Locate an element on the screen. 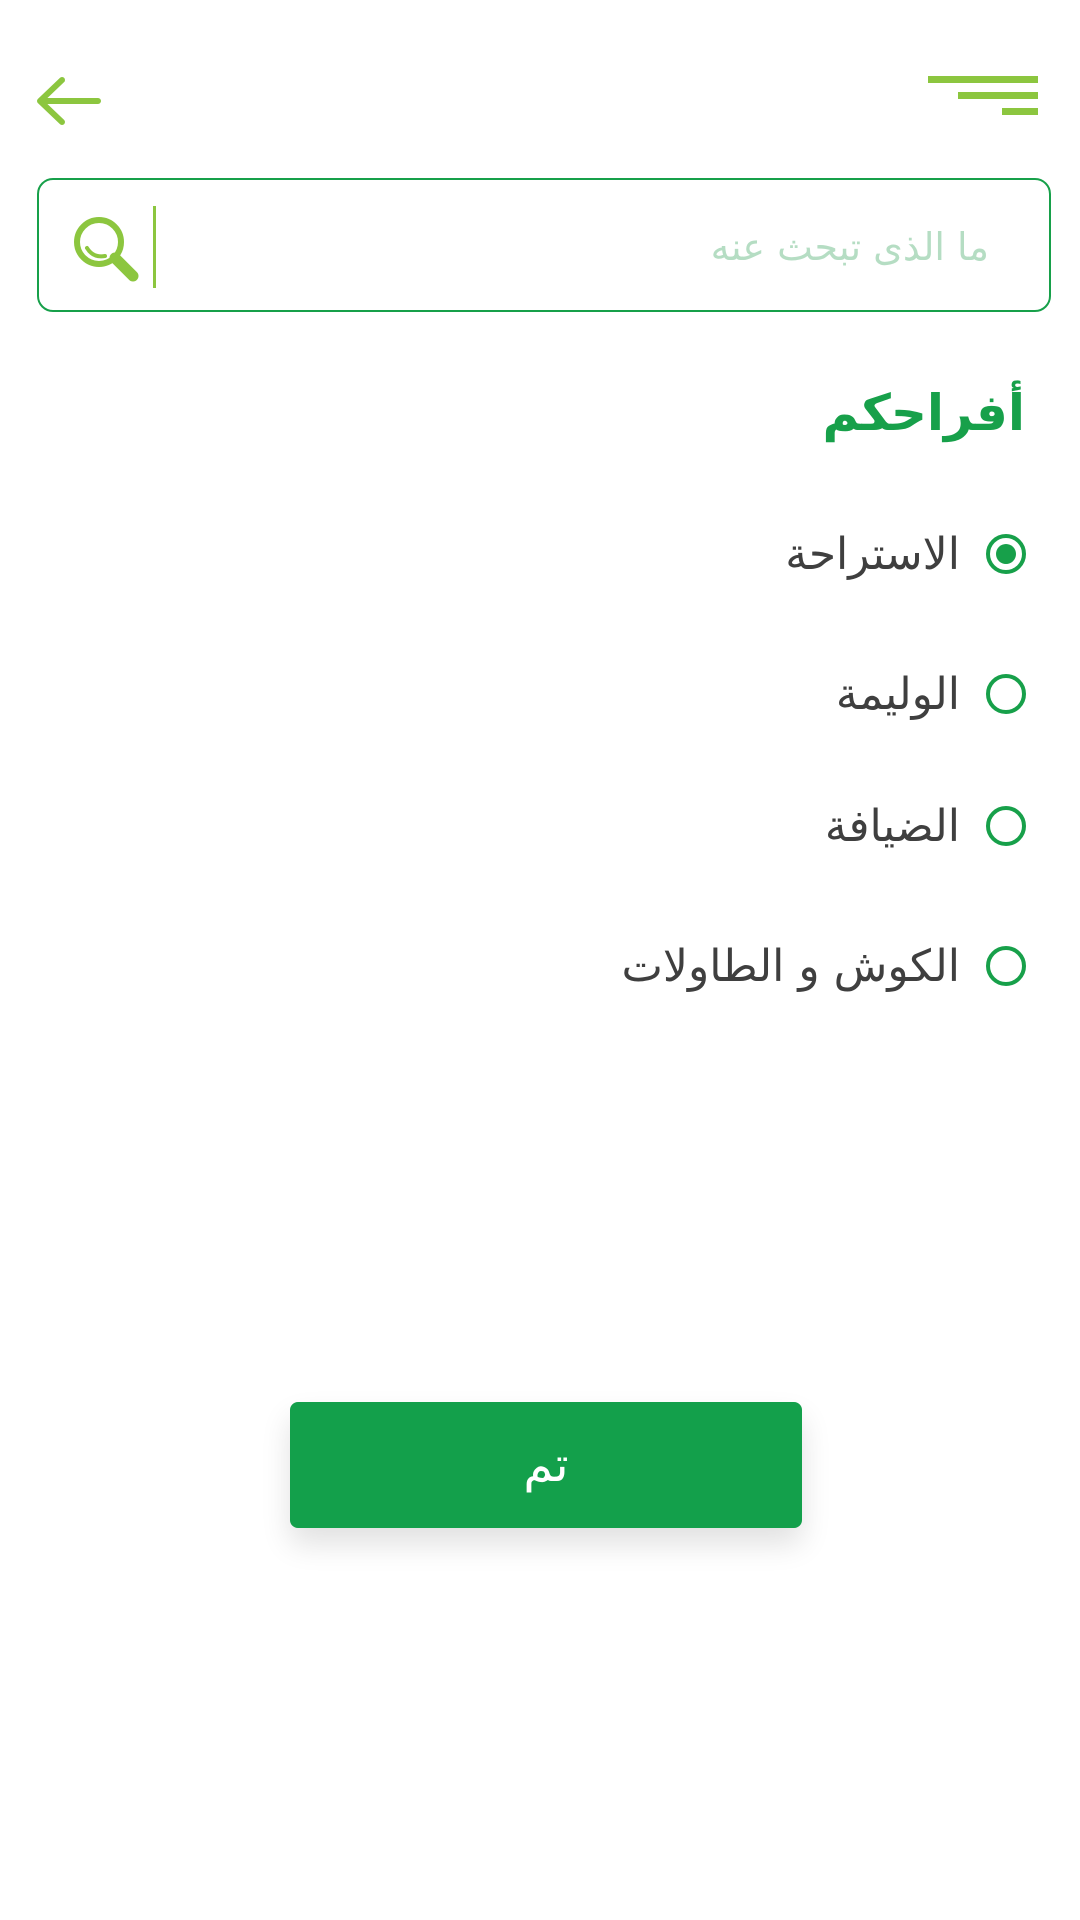 The width and height of the screenshot is (1080, 1920). section-title: أفراحكم is located at coordinates (923, 413).